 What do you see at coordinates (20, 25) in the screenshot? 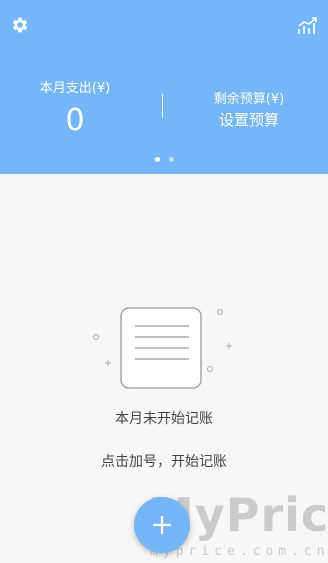
I see `settings-gear-icon` at bounding box center [20, 25].